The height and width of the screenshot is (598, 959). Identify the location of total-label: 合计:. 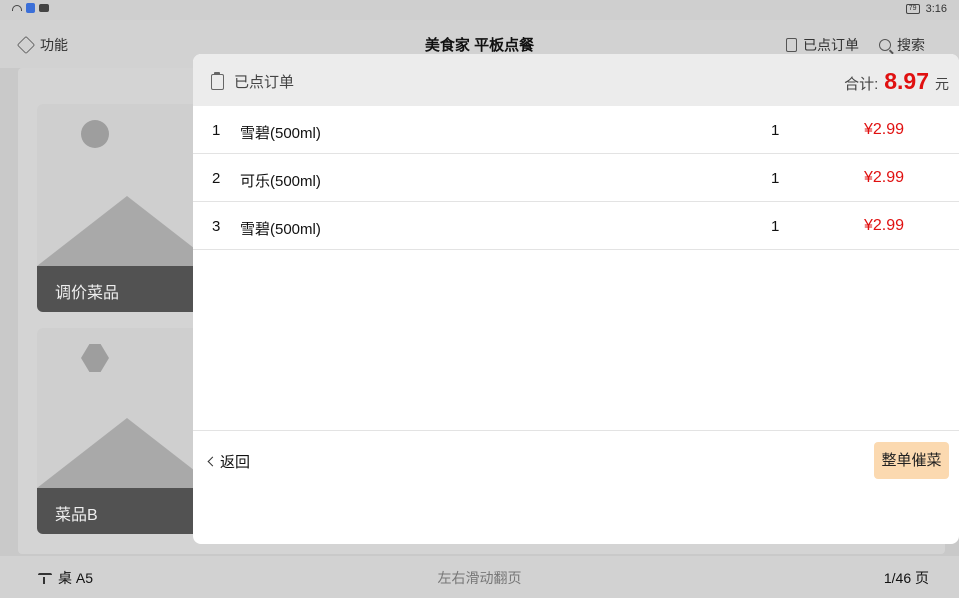
(861, 84).